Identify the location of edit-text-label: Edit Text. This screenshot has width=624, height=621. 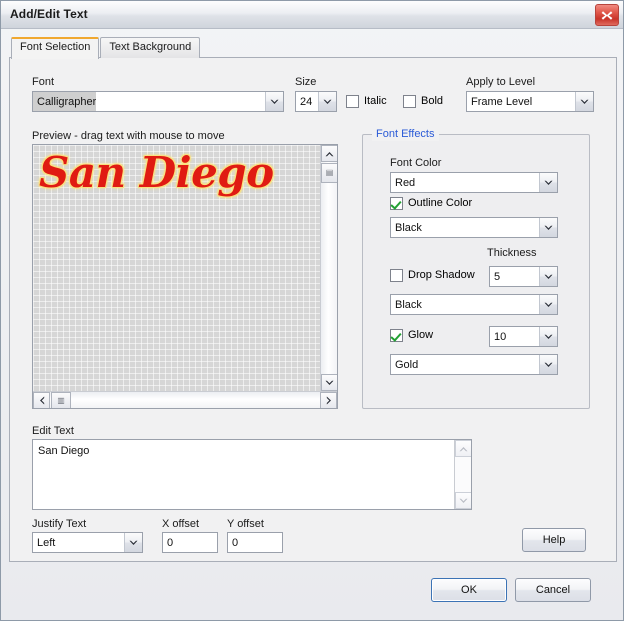
(53, 431).